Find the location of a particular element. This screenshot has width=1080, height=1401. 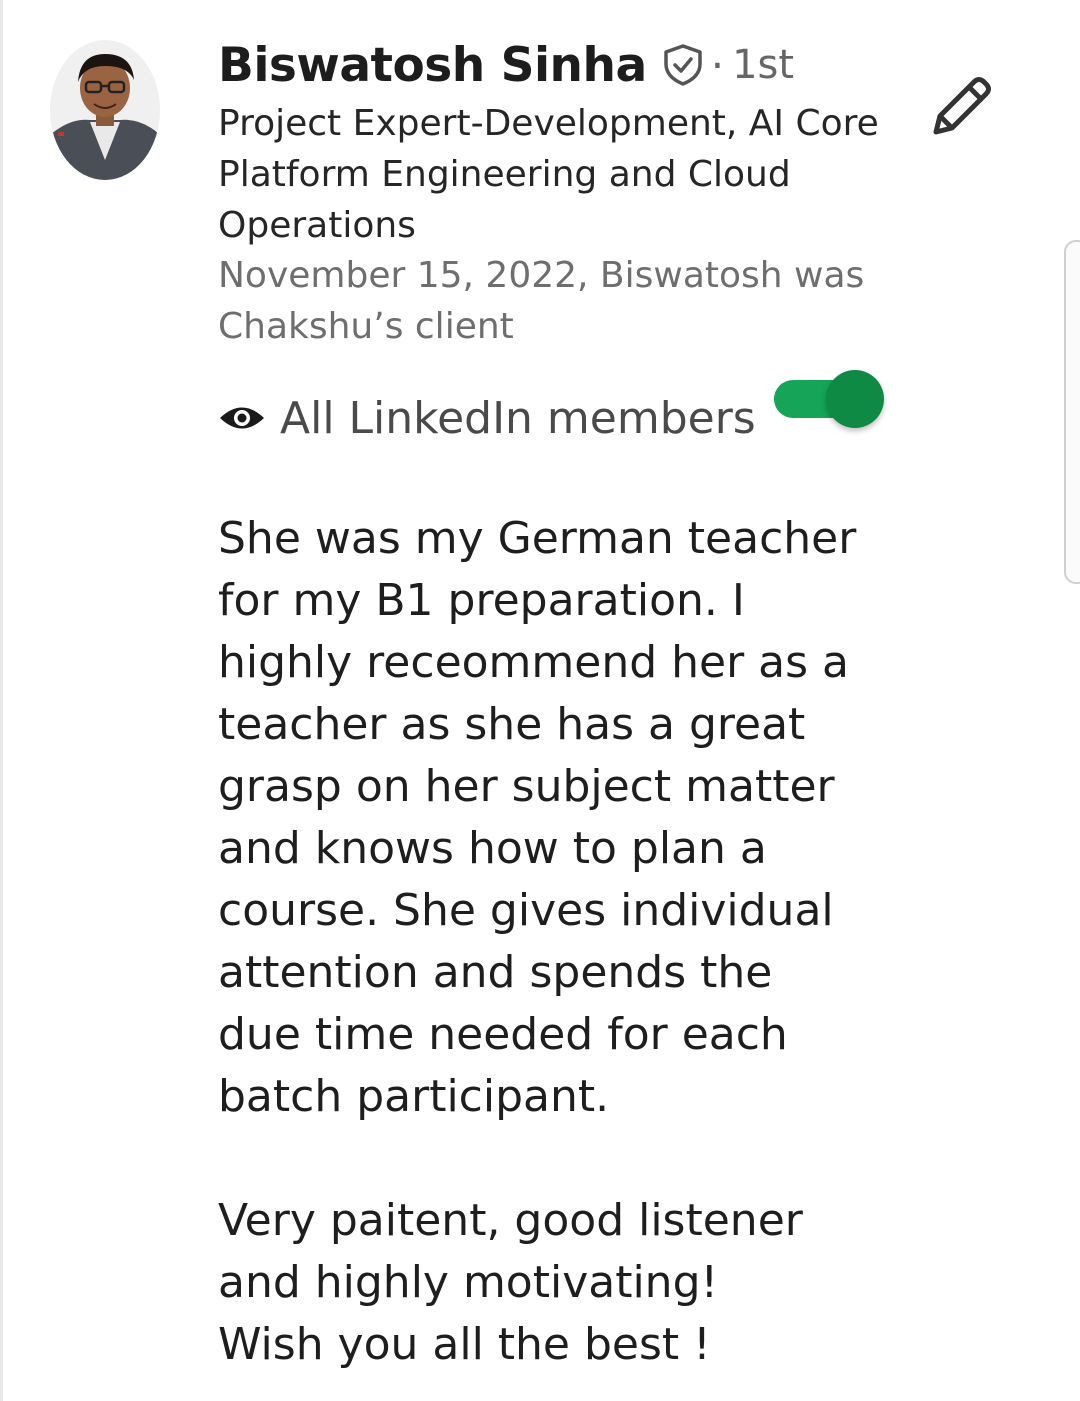

edit-button is located at coordinates (961, 107).